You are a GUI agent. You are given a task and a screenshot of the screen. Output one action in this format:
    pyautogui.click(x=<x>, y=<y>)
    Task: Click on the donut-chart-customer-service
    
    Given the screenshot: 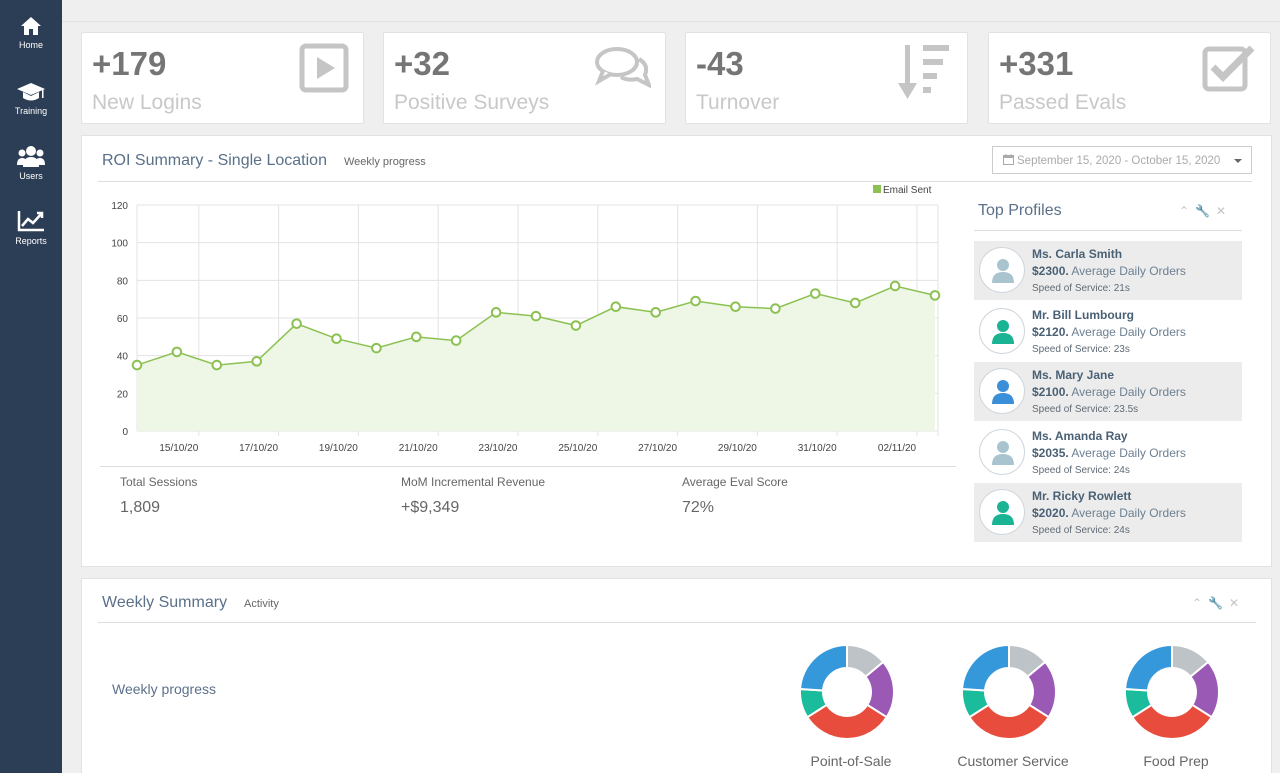 What is the action you would take?
    pyautogui.click(x=1009, y=691)
    